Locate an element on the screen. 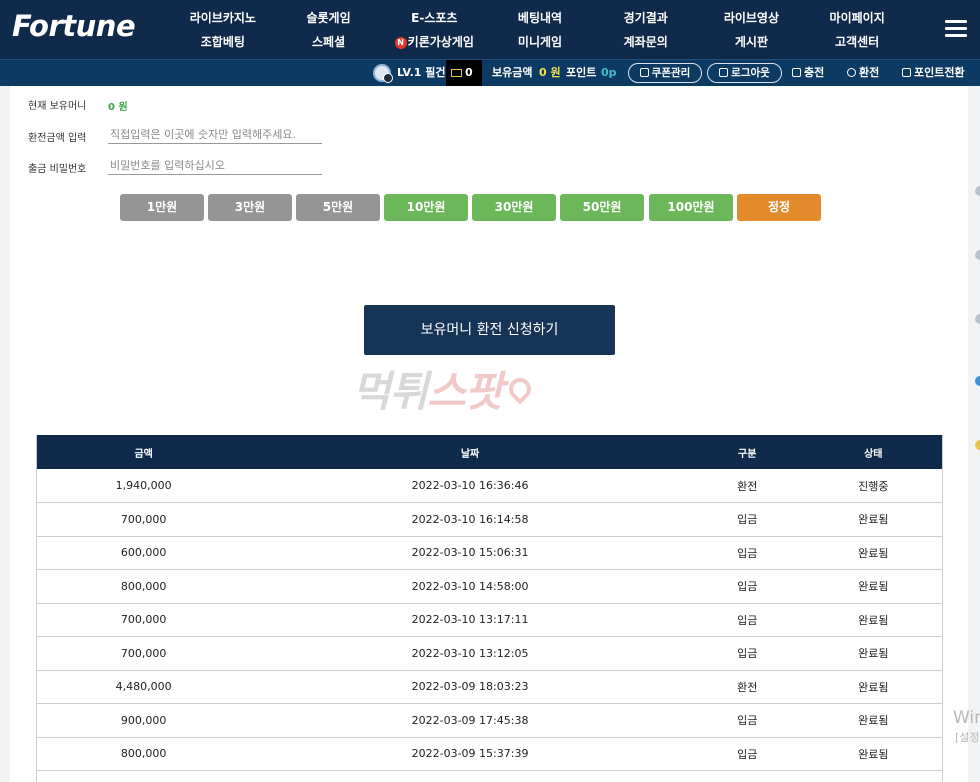  nav-live-video: 라이브영상 is located at coordinates (752, 18).